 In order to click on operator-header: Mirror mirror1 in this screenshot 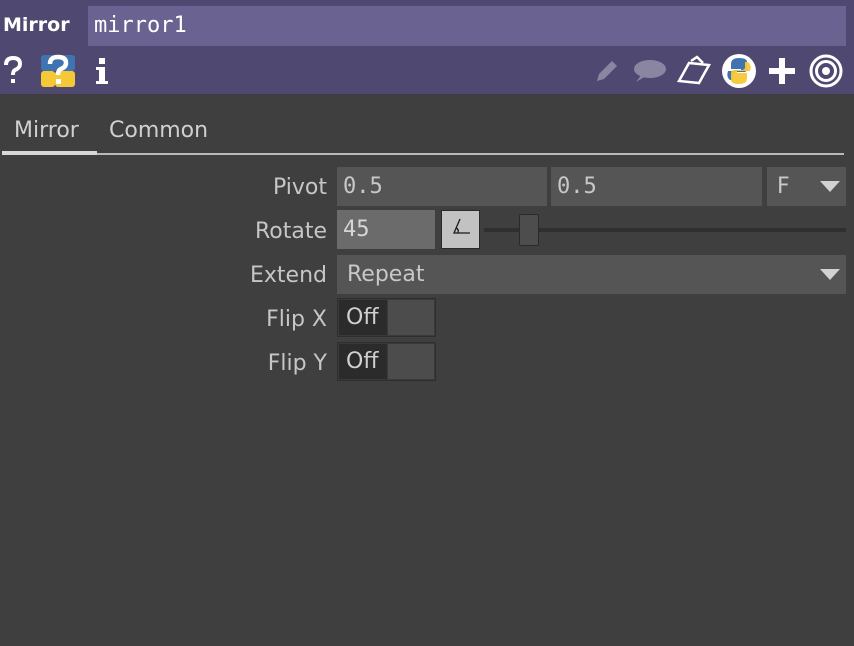, I will do `click(427, 47)`.